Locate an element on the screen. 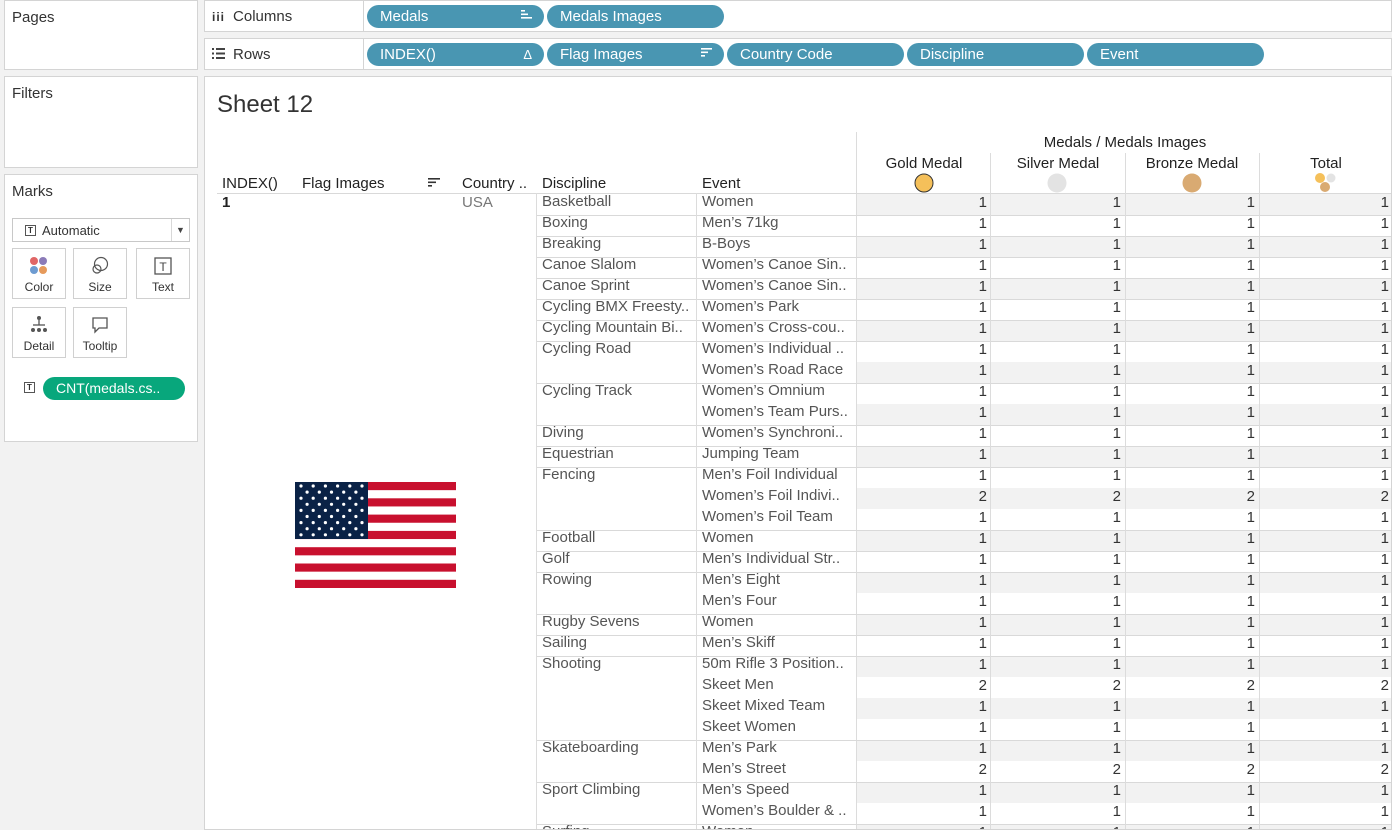 This screenshot has height=830, width=1392. event-cell: Women’s Park is located at coordinates (777, 307).